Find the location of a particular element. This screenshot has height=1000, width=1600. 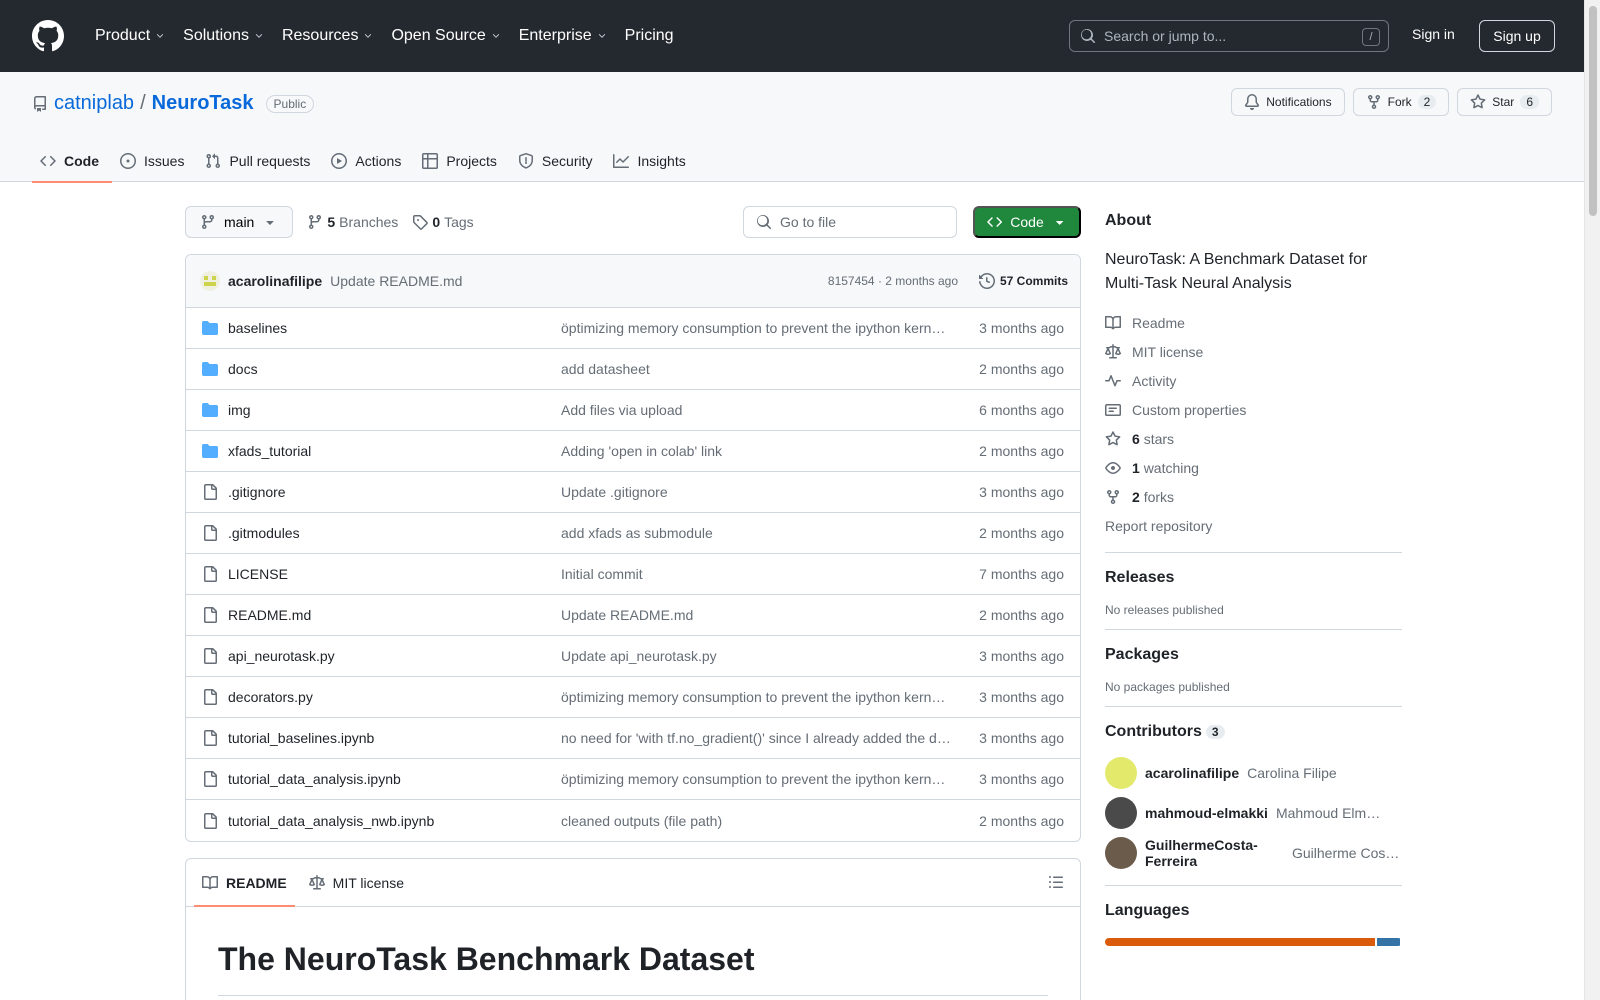

file-commit-message-link: cleaned outputs (file path) is located at coordinates (756, 821).